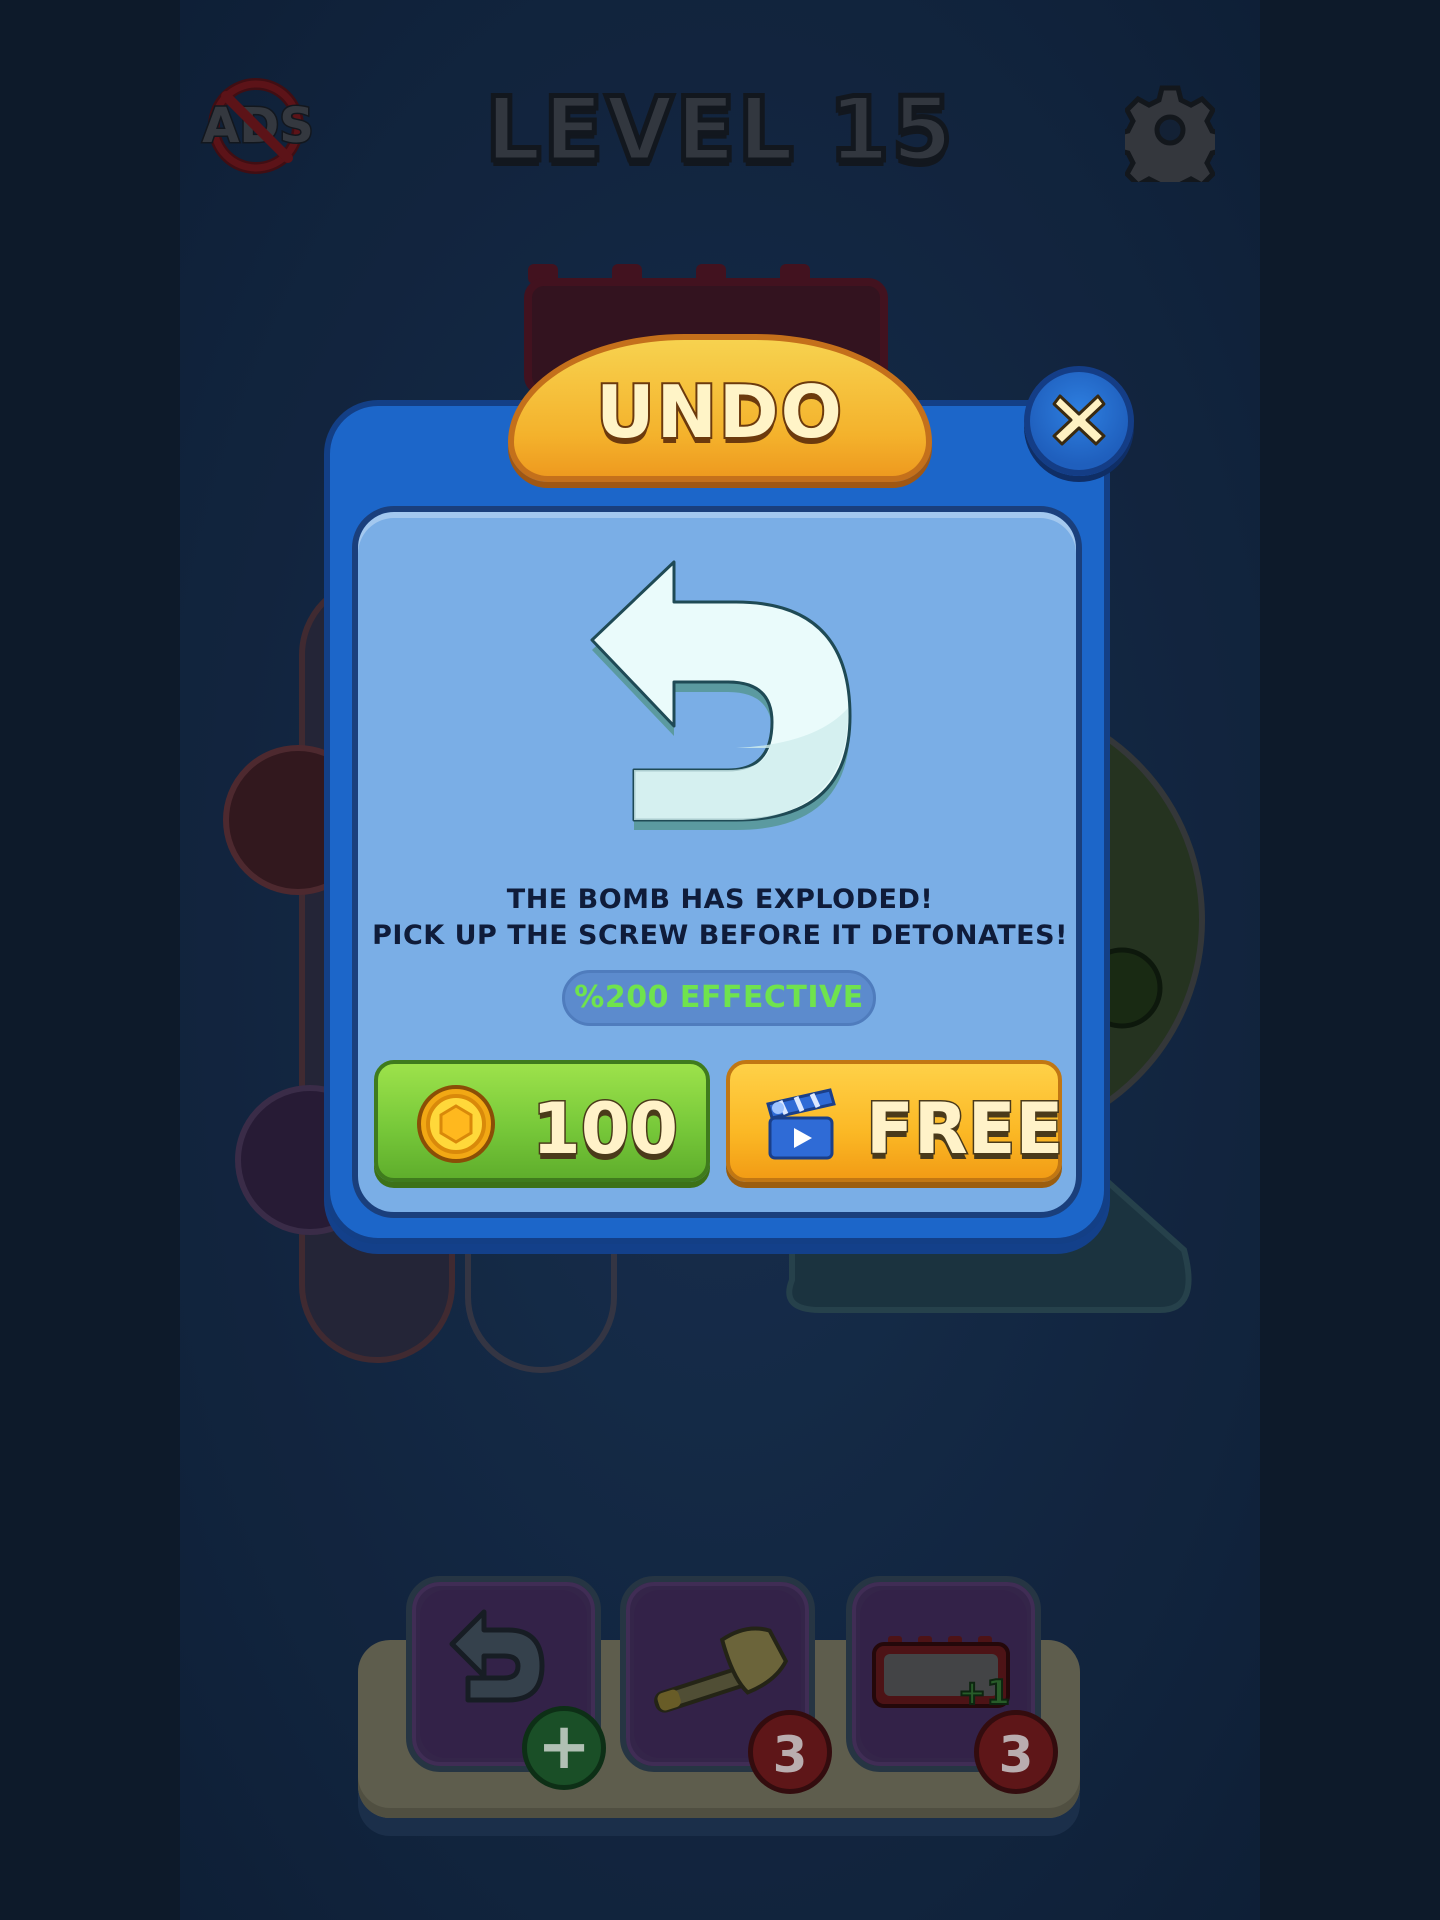  I want to click on close-icon, so click(1079, 420).